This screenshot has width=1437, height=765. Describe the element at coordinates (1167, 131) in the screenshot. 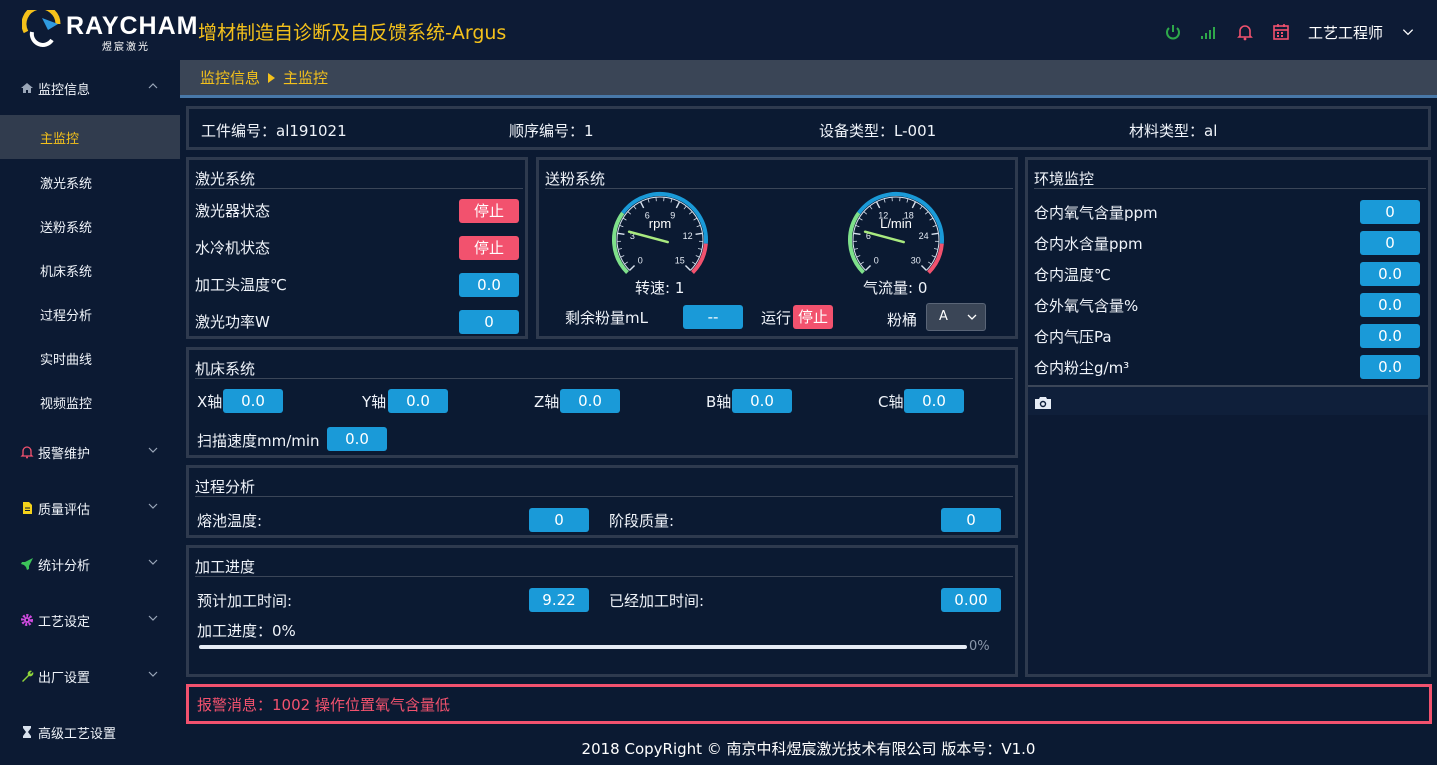

I see `material-label: 材料类型：` at that location.